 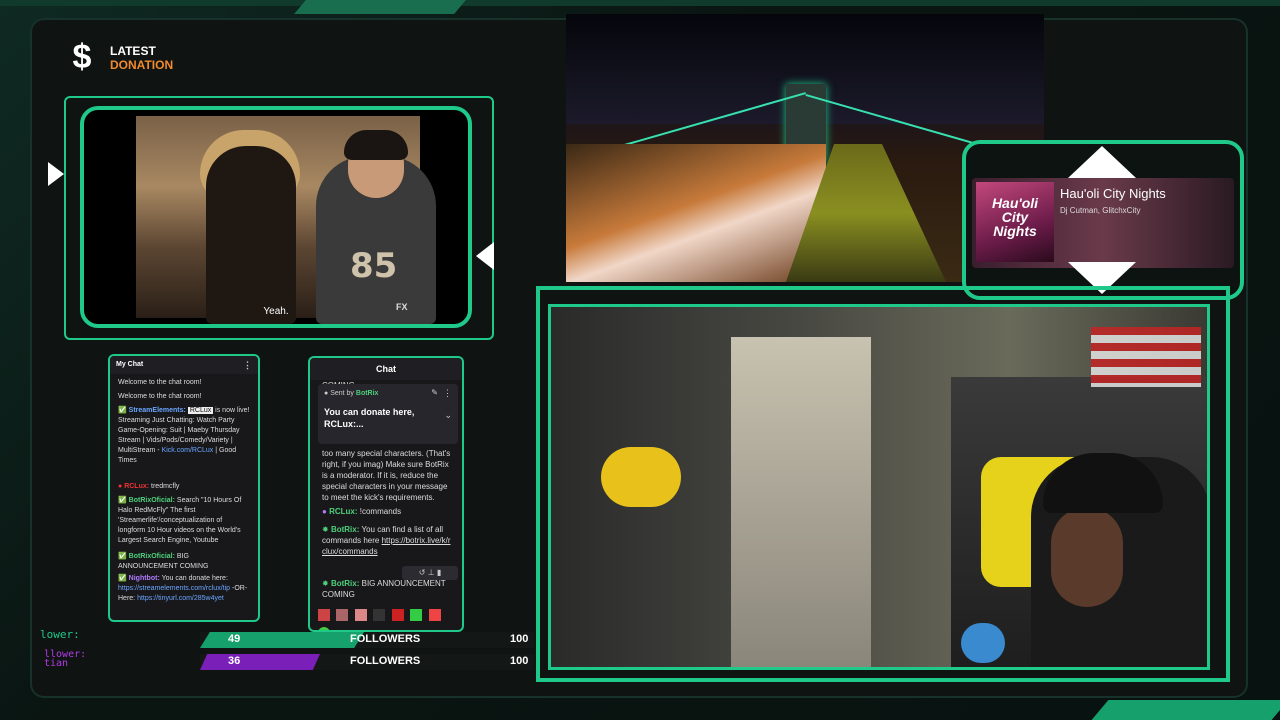 What do you see at coordinates (193, 578) in the screenshot?
I see `chat-text: You can donate here:` at bounding box center [193, 578].